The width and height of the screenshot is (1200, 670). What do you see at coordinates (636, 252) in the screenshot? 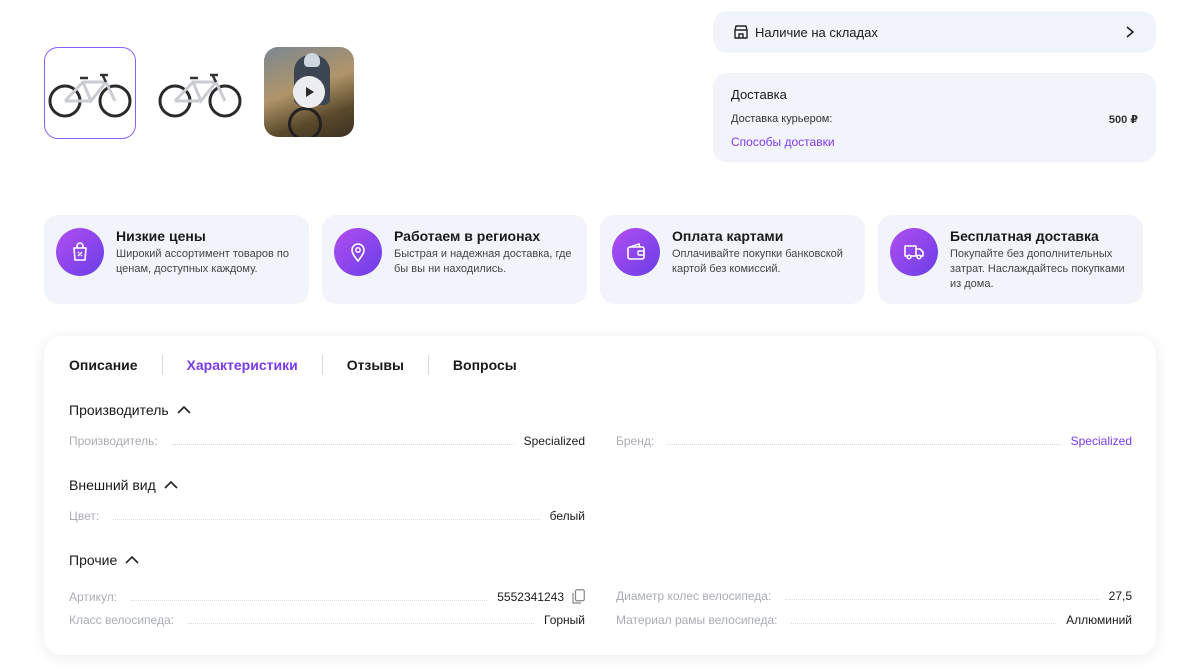
I see `wallet-icon` at bounding box center [636, 252].